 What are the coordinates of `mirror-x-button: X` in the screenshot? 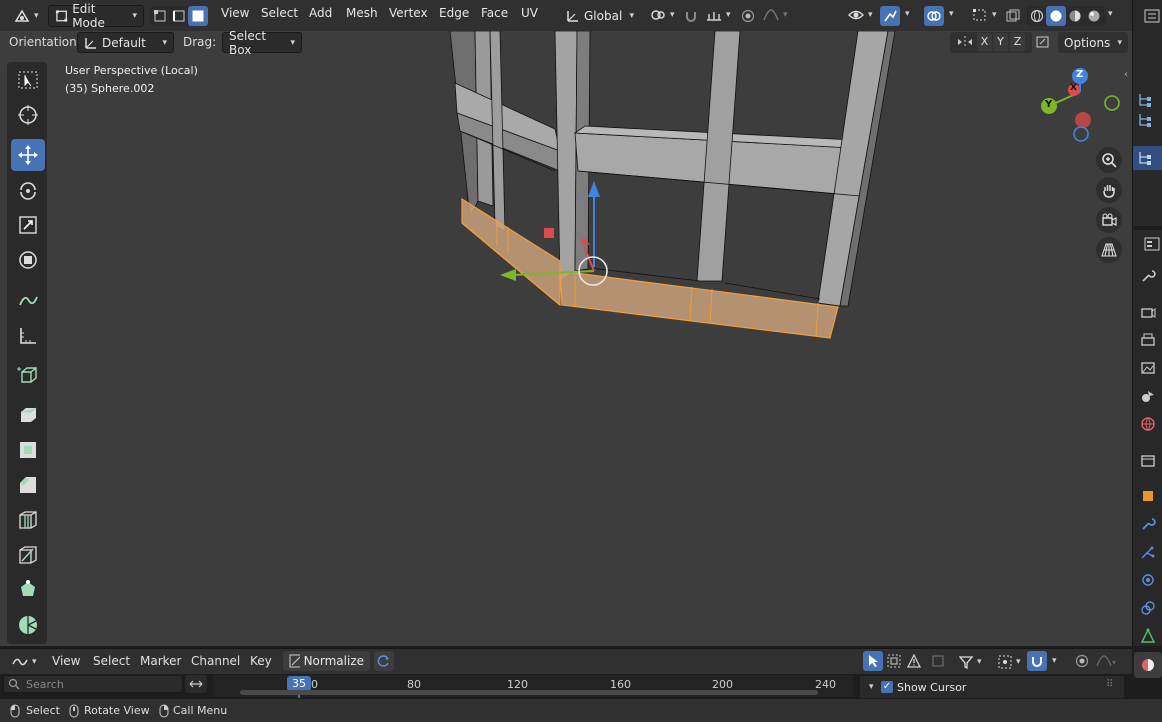 It's located at (984, 42).